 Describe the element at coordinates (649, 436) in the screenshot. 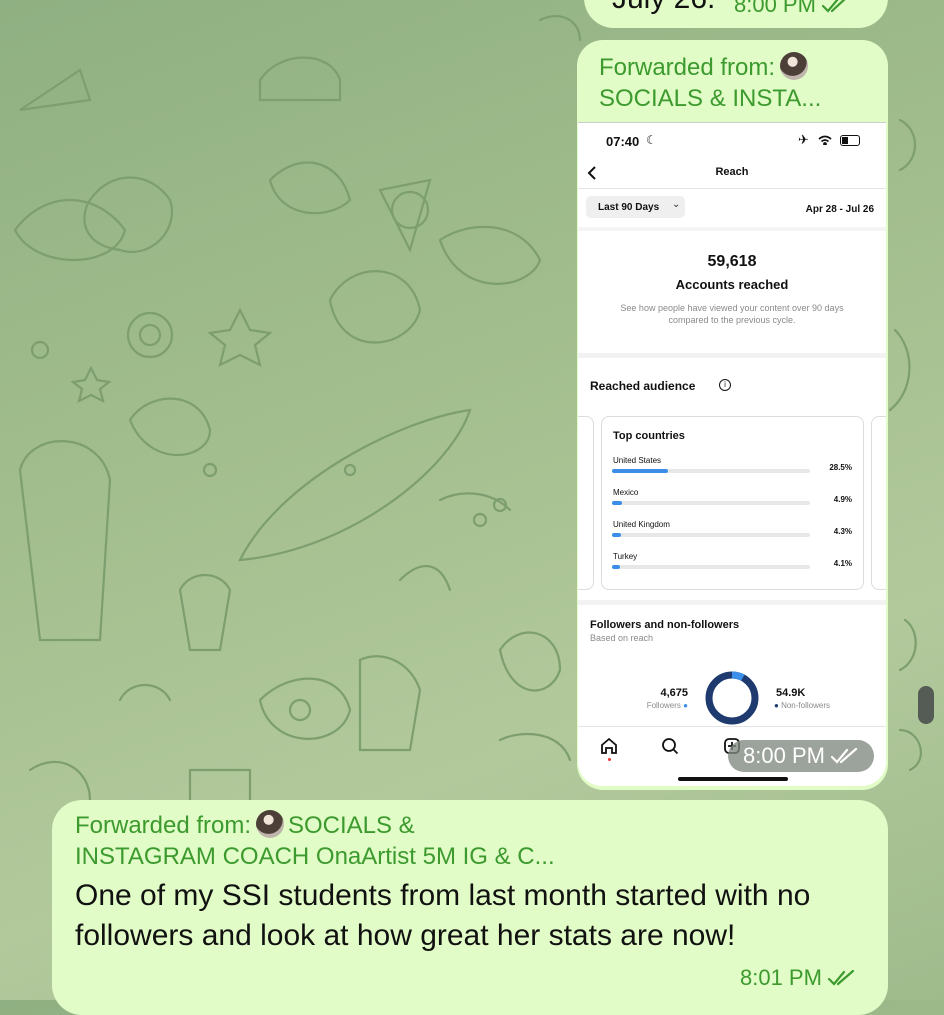

I see `top-countries-title: Top countries` at that location.